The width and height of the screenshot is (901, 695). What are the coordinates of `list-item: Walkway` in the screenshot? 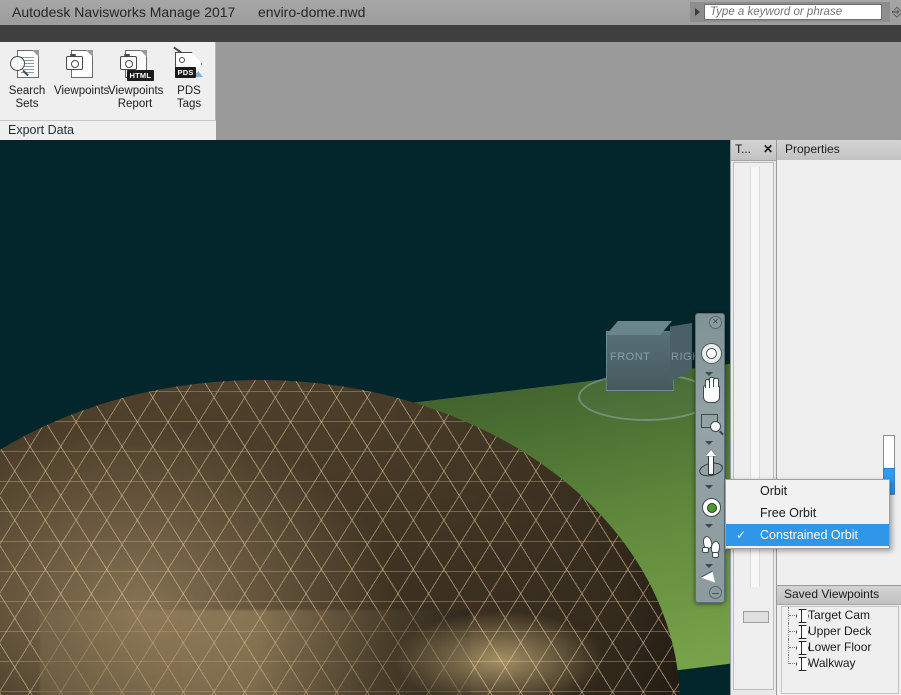 It's located at (840, 663).